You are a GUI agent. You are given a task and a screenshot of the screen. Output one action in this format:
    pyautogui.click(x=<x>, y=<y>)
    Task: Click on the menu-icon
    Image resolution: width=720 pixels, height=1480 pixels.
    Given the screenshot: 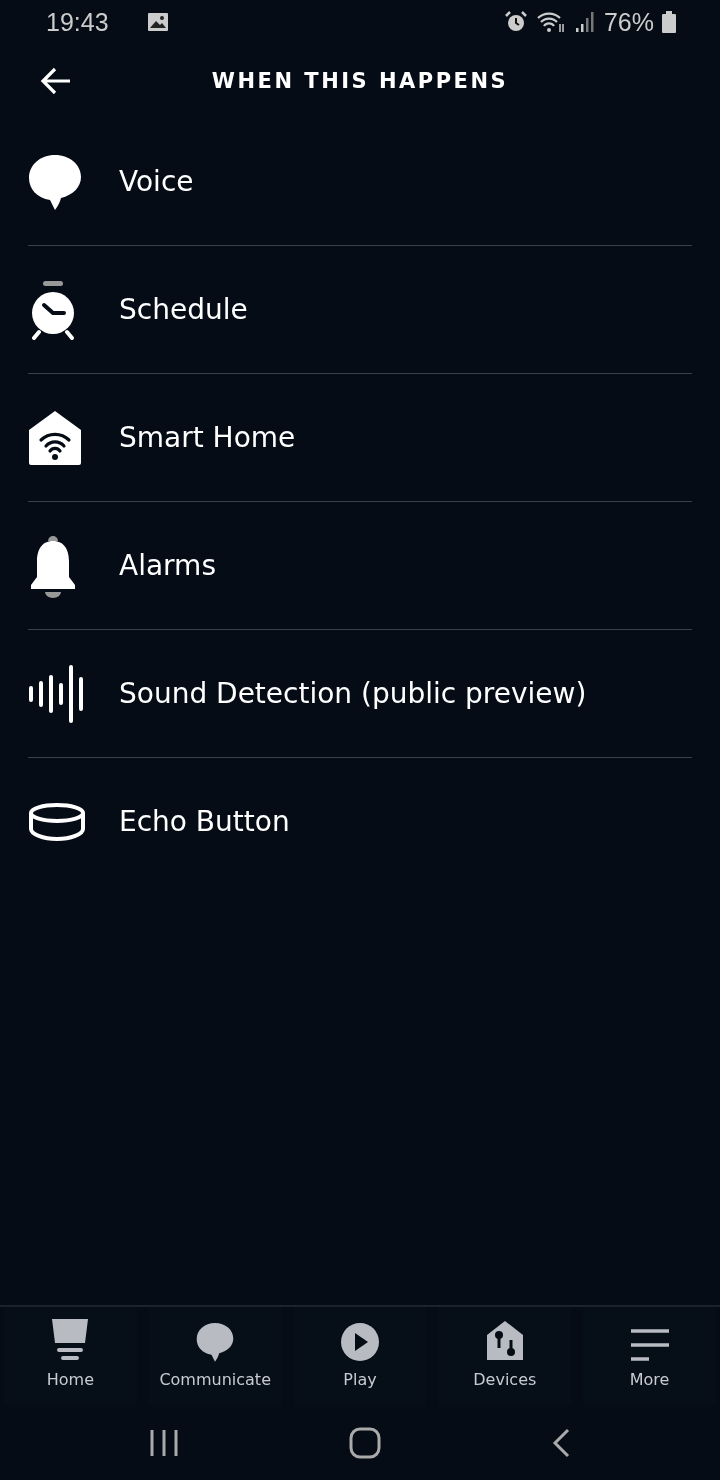 What is the action you would take?
    pyautogui.click(x=649, y=1345)
    